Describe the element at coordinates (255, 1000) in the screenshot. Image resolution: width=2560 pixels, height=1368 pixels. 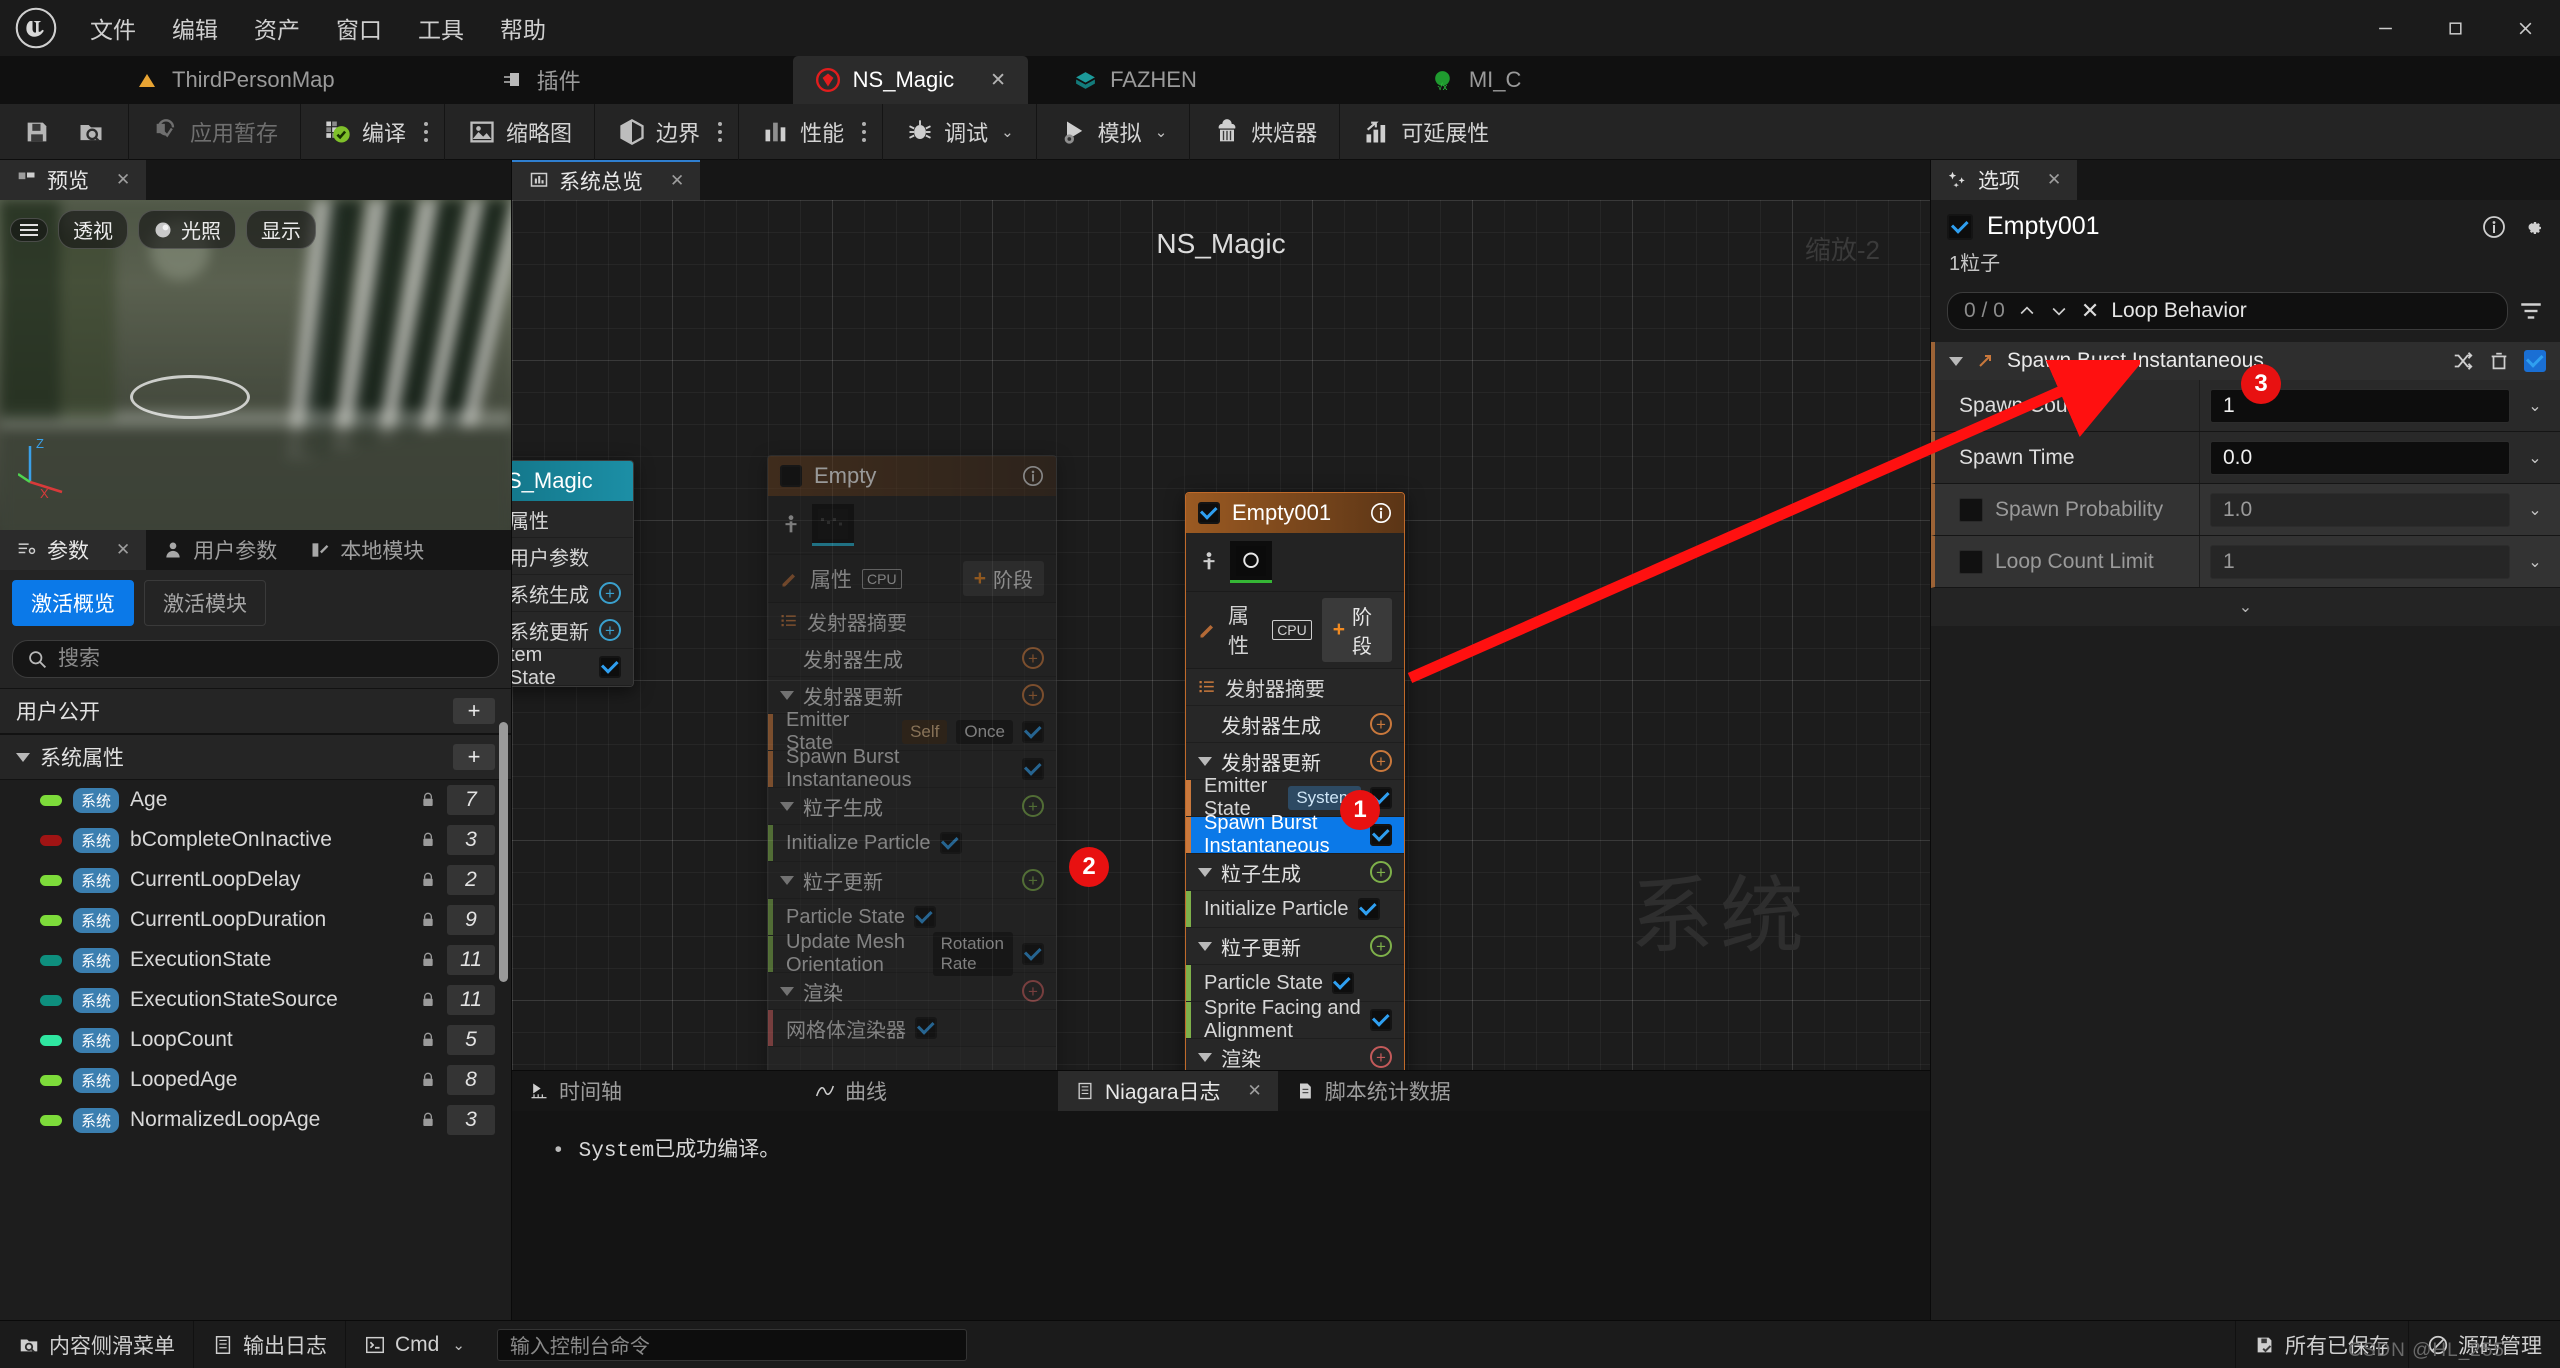
I see `parameter-row: 系统 ExecutionStateSource 11` at that location.